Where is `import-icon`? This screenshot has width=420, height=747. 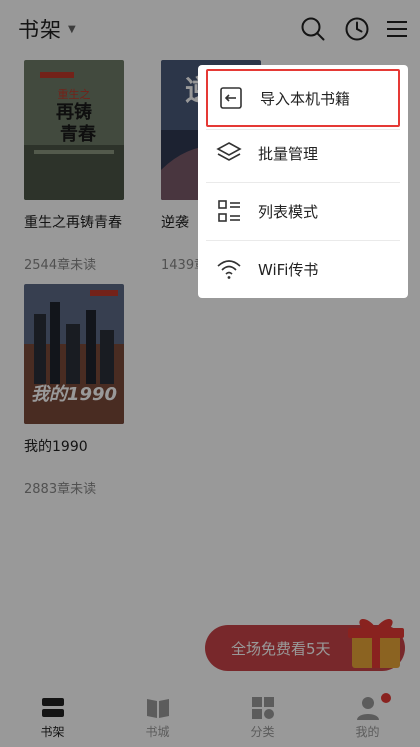 import-icon is located at coordinates (231, 98).